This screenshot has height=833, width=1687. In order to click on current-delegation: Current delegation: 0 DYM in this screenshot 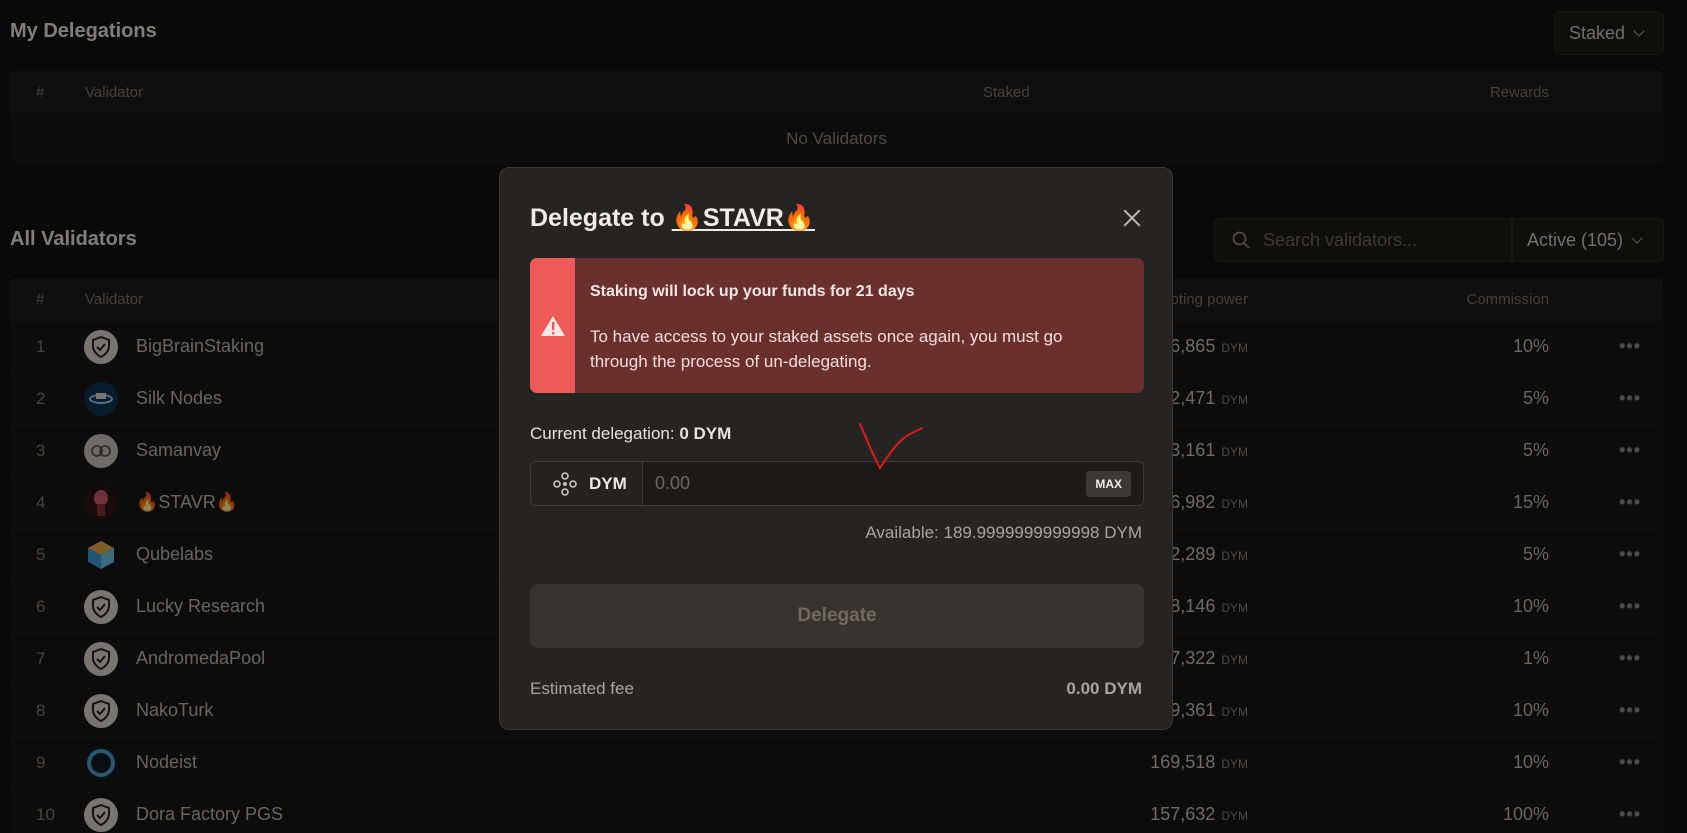, I will do `click(631, 433)`.